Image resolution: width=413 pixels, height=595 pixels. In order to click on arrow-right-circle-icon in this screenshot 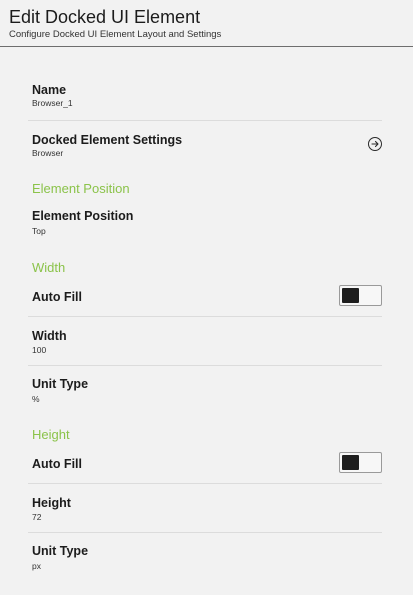, I will do `click(375, 144)`.